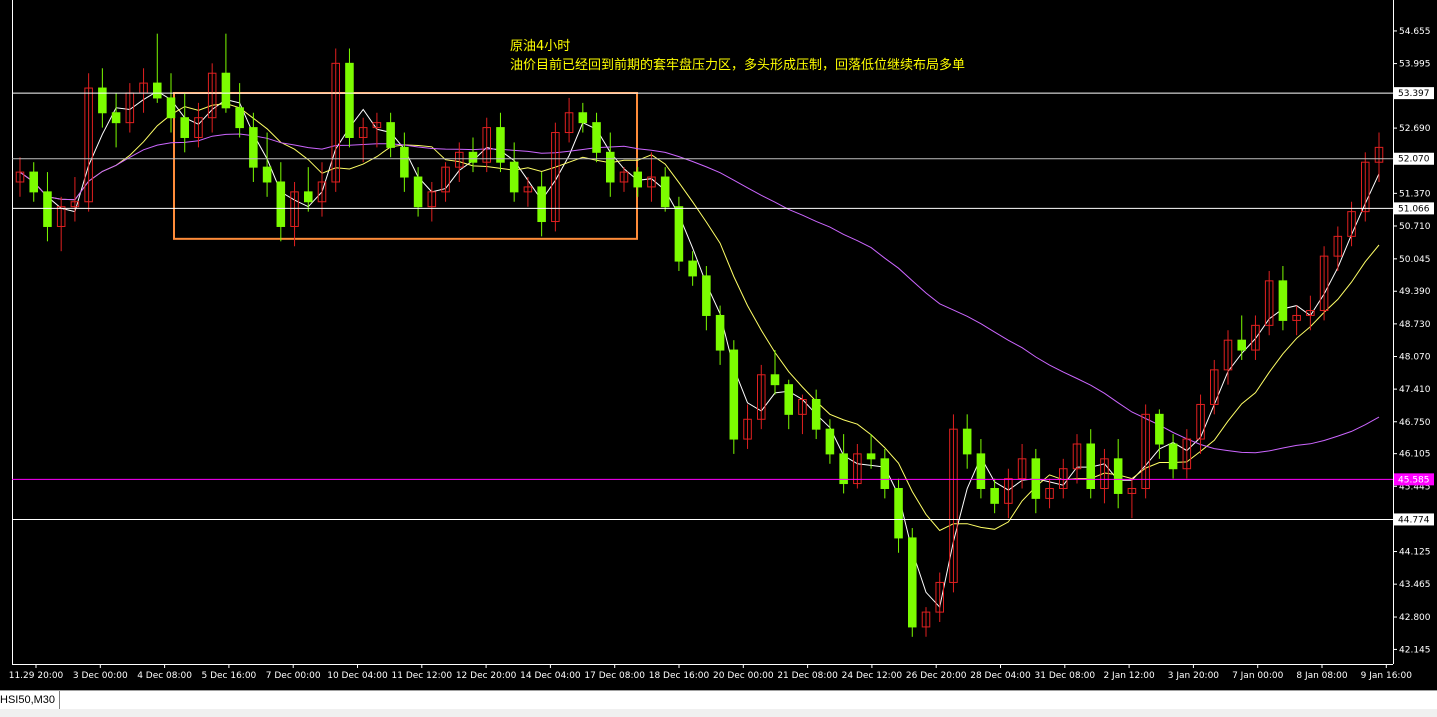 This screenshot has height=717, width=1437. I want to click on price-level-label-3: 45.585, so click(1414, 480).